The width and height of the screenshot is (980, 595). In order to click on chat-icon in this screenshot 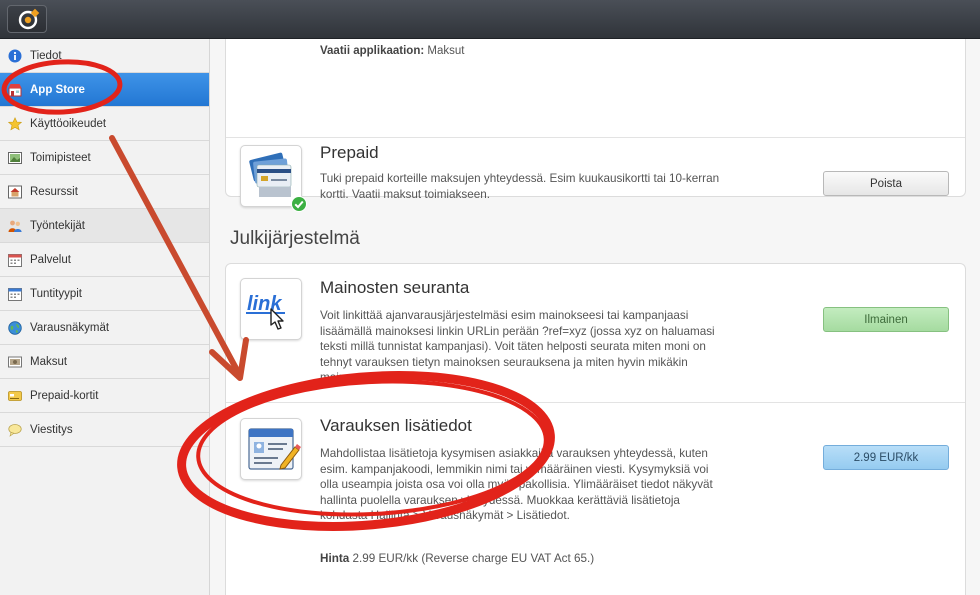, I will do `click(15, 430)`.